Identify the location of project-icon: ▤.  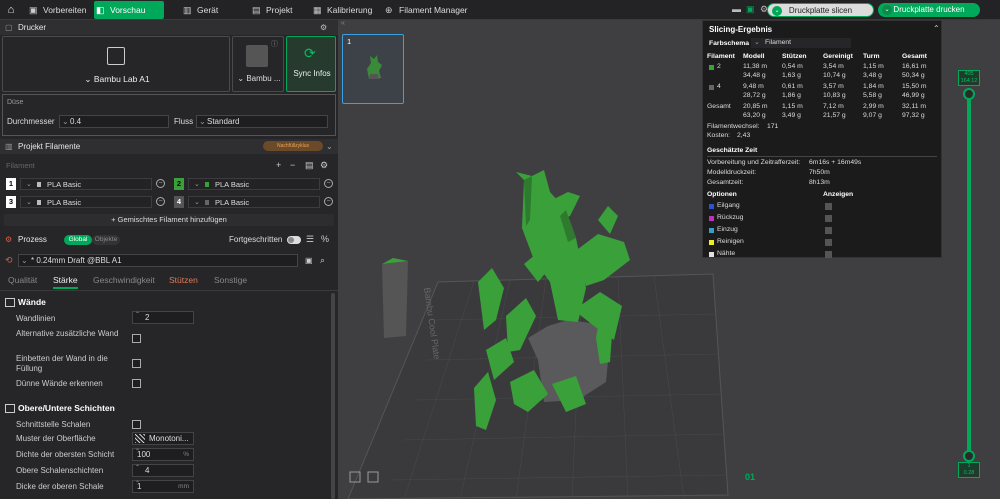
(256, 10).